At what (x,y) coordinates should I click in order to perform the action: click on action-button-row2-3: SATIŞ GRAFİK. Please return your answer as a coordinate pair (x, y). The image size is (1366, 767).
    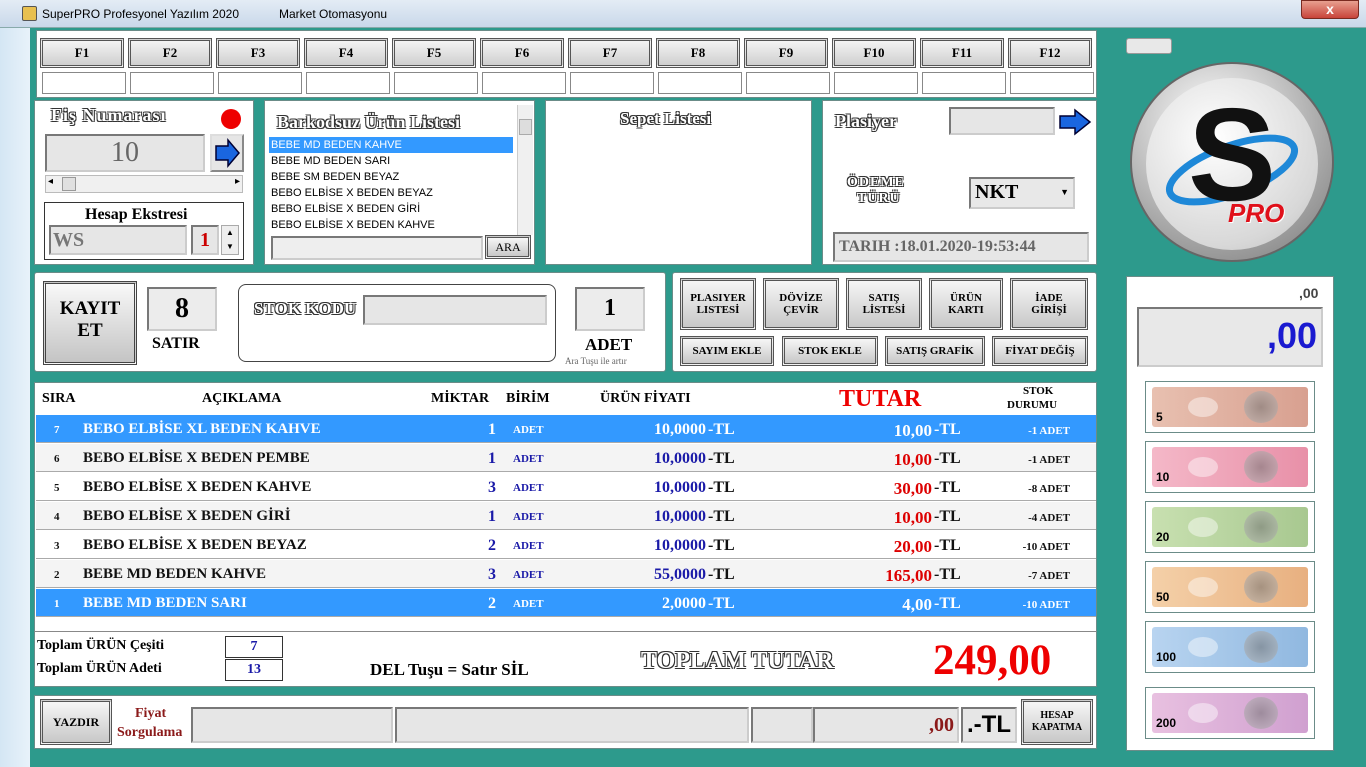
    Looking at the image, I should click on (935, 351).